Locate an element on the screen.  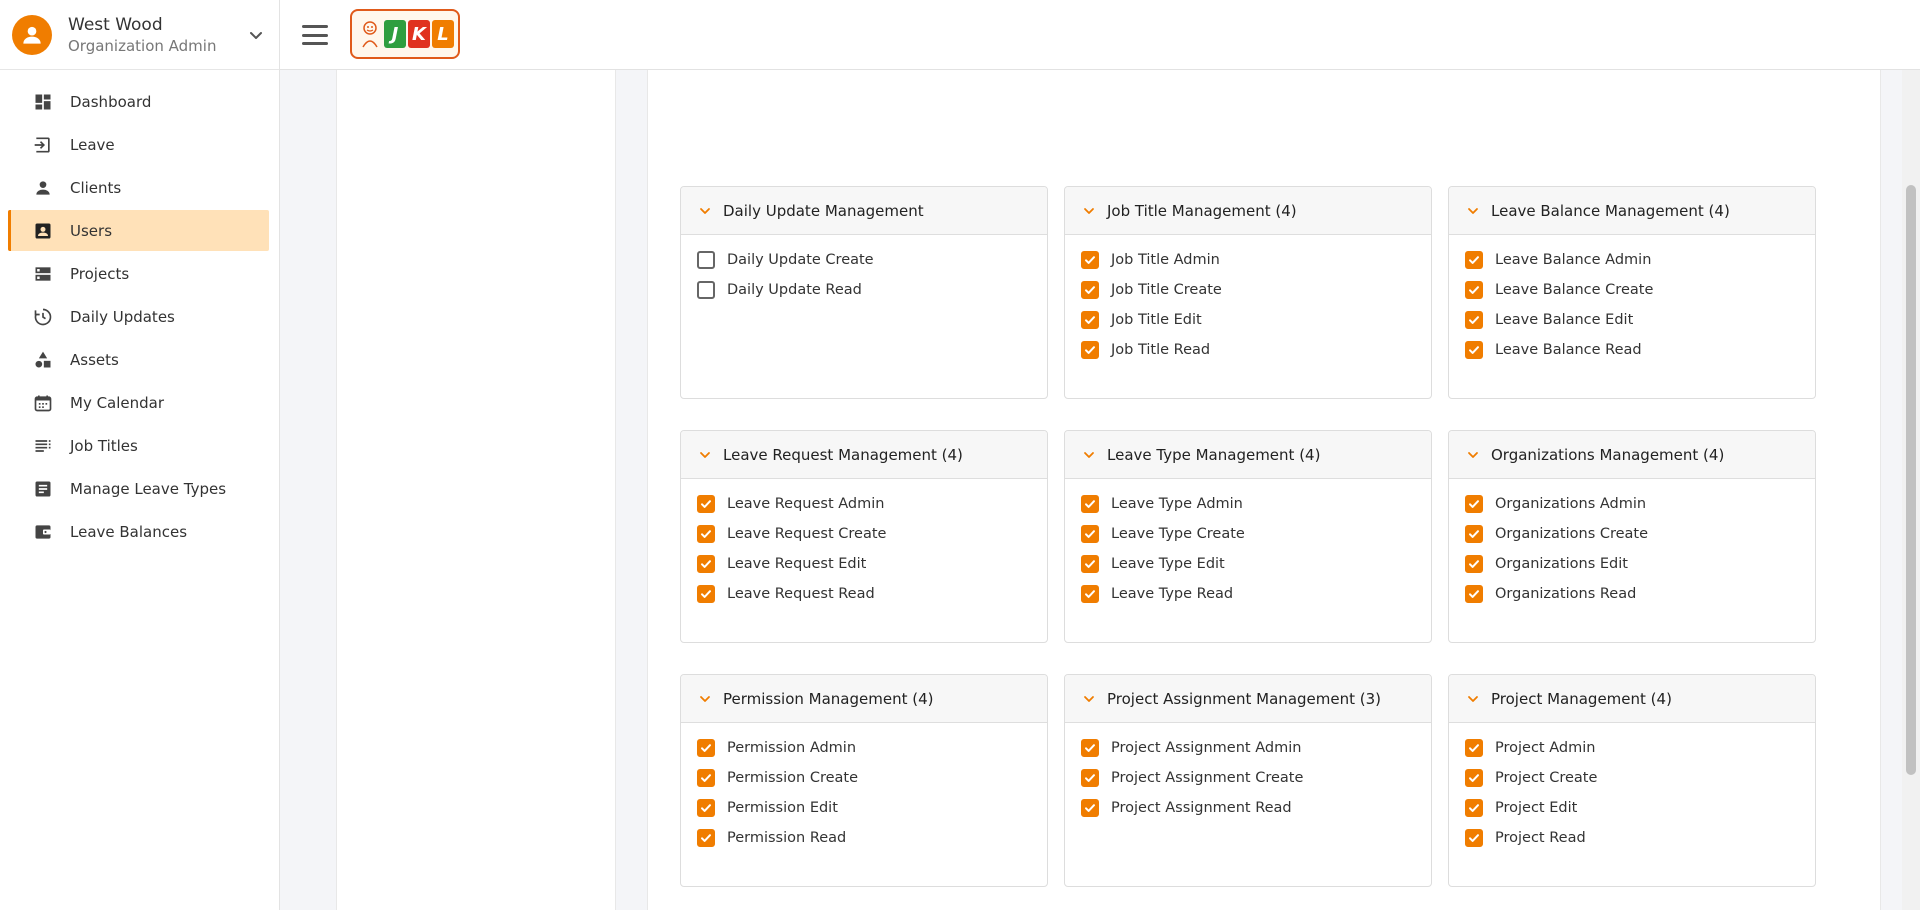
permission-checkbox-row: Leave Balance Admin is located at coordinates (1632, 260).